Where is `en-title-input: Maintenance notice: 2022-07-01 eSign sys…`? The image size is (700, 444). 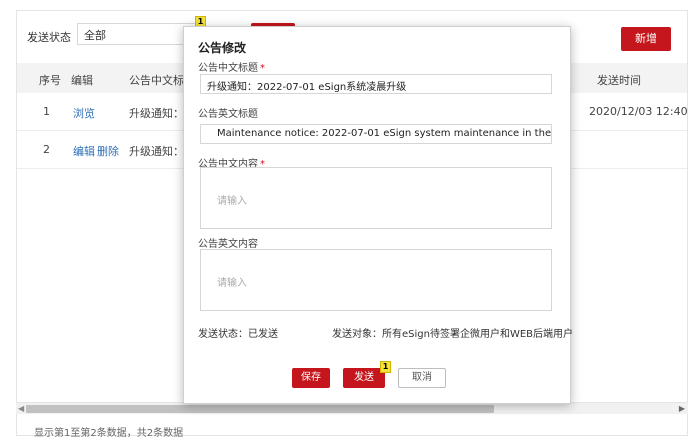 en-title-input: Maintenance notice: 2022-07-01 eSign sys… is located at coordinates (376, 134).